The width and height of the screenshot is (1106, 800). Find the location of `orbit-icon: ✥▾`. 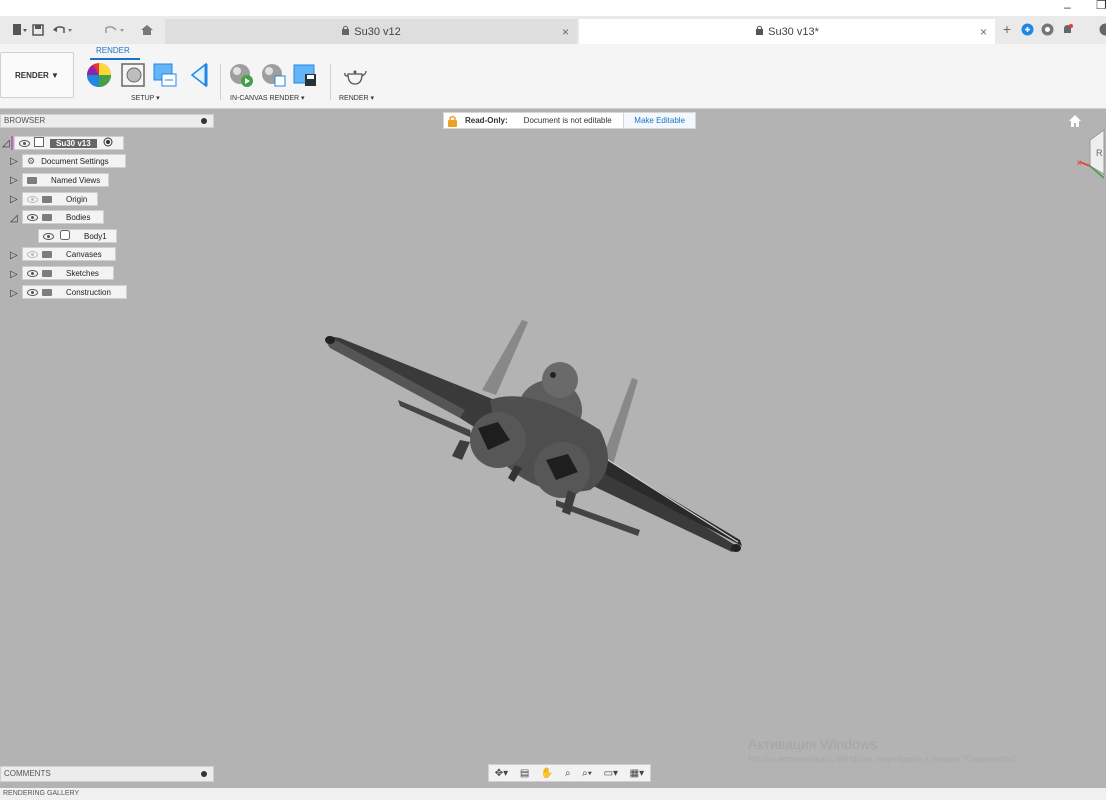

orbit-icon: ✥▾ is located at coordinates (501, 773).